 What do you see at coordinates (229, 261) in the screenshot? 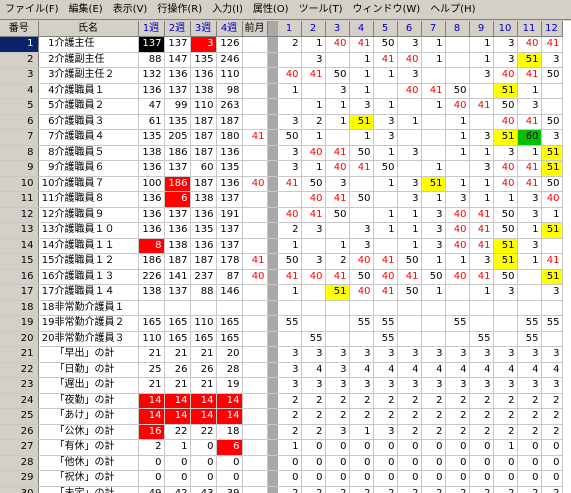
I see `week-total-cell: 178` at bounding box center [229, 261].